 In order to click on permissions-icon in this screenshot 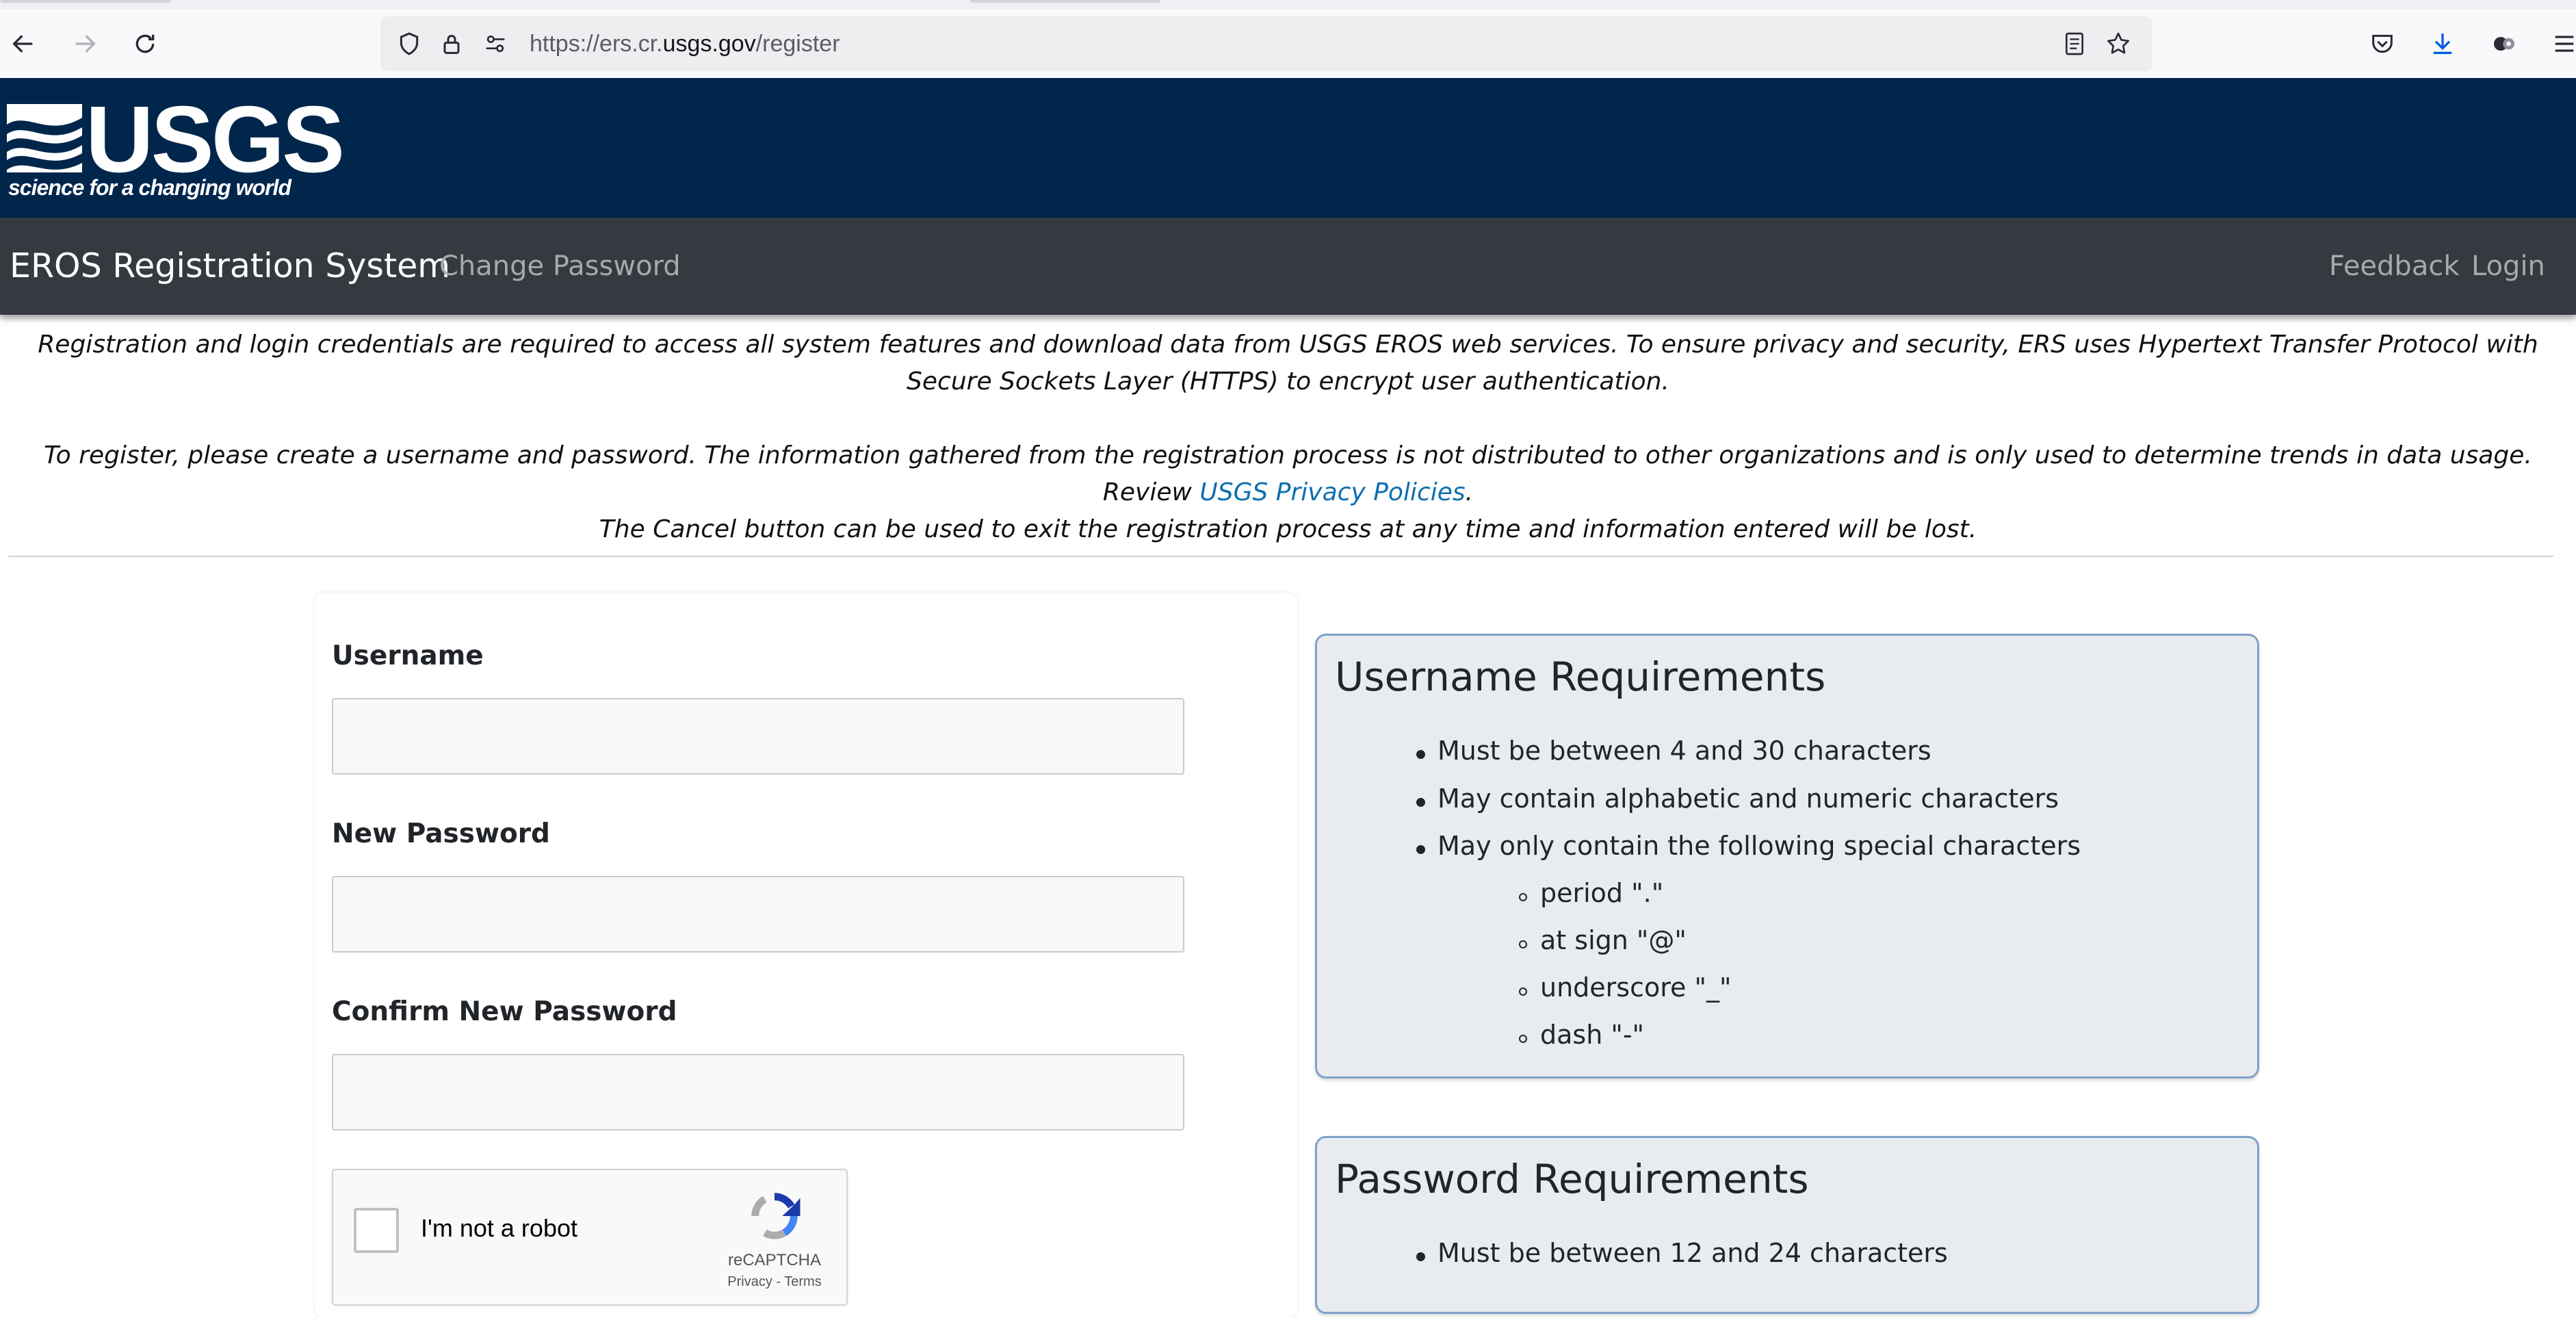, I will do `click(495, 43)`.